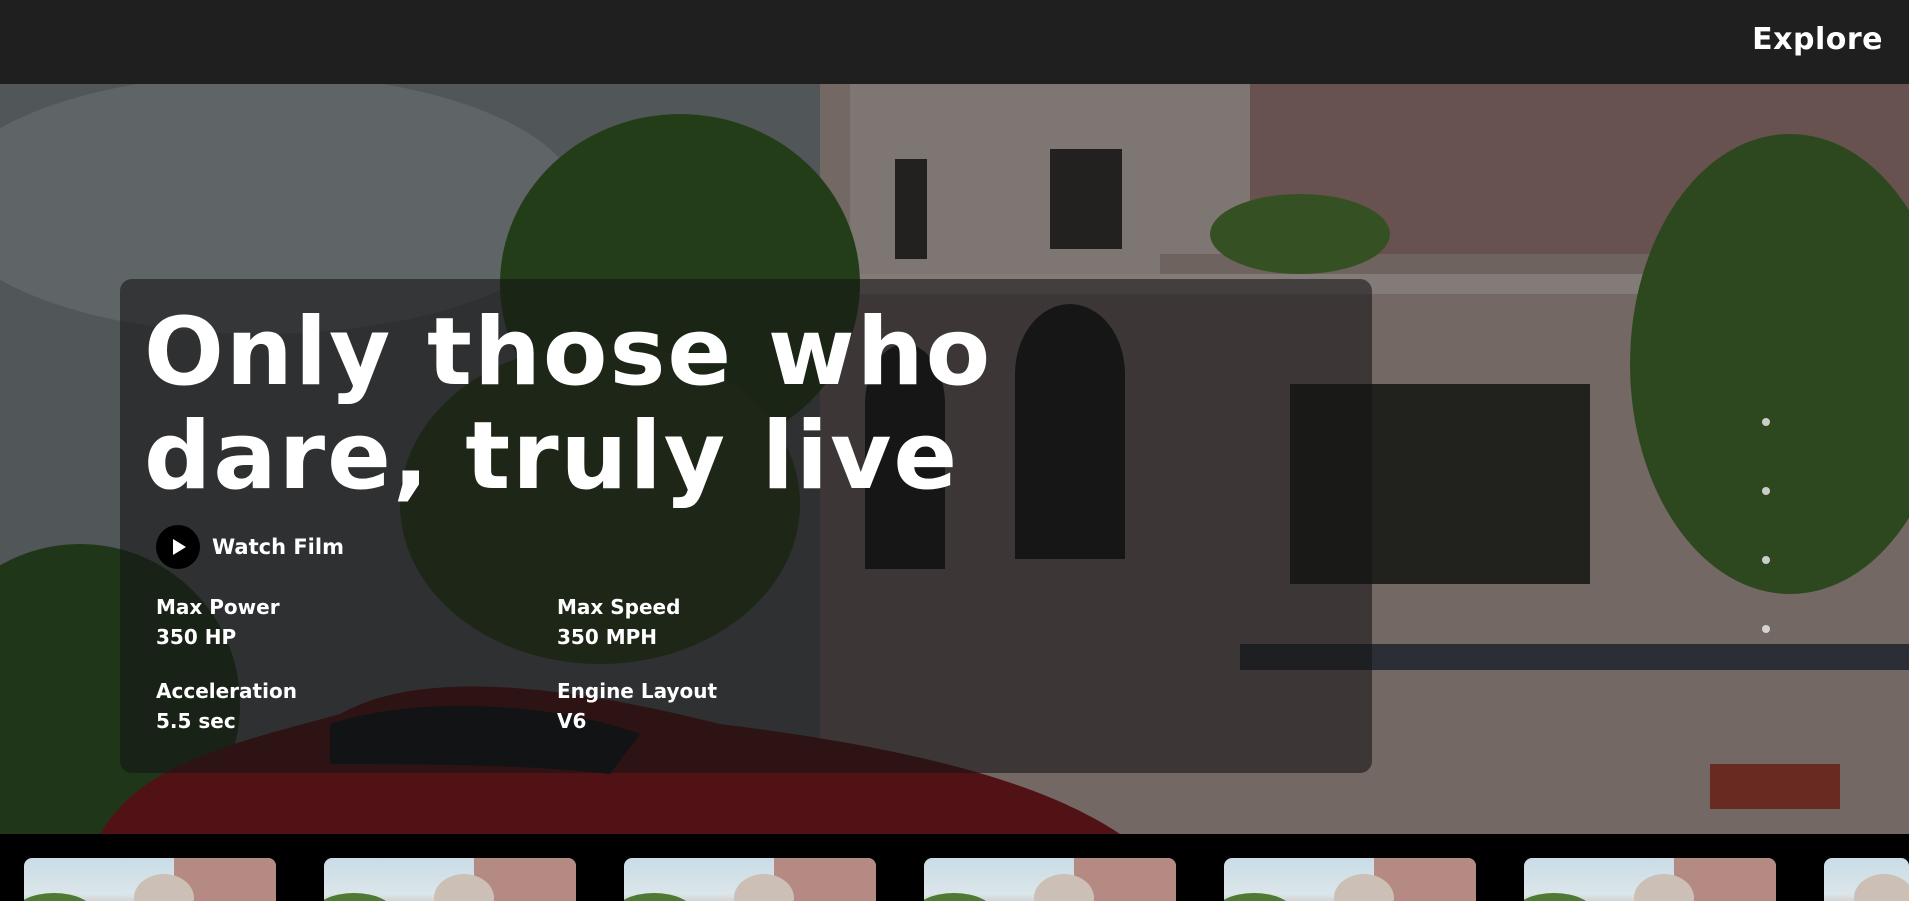 The height and width of the screenshot is (901, 1909). I want to click on watch-film-button: Watch Film, so click(250, 547).